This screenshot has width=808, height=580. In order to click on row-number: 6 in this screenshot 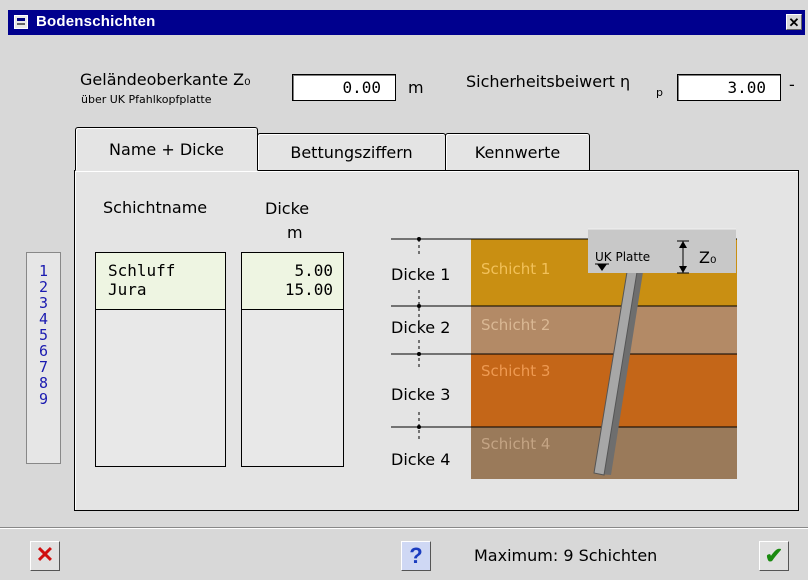, I will do `click(43, 351)`.